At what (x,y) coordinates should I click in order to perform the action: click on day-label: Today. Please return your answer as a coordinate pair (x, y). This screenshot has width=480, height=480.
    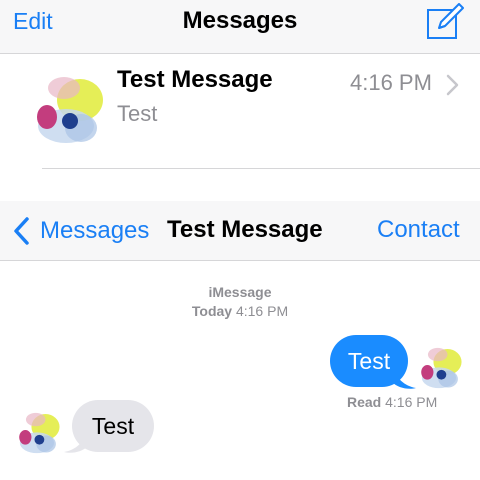
    Looking at the image, I should click on (212, 311).